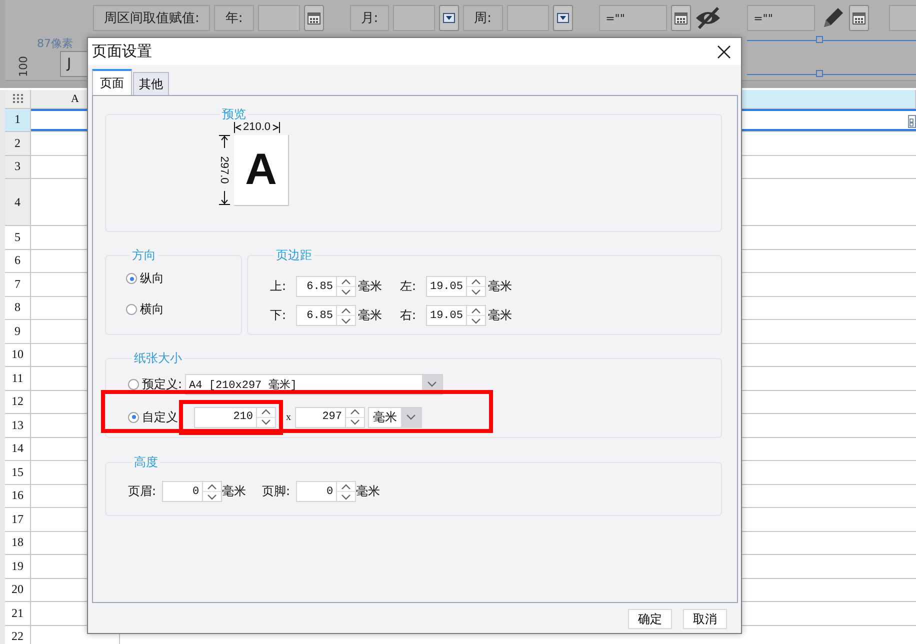 The image size is (916, 644). I want to click on radio-label: 预定义:, so click(162, 384).